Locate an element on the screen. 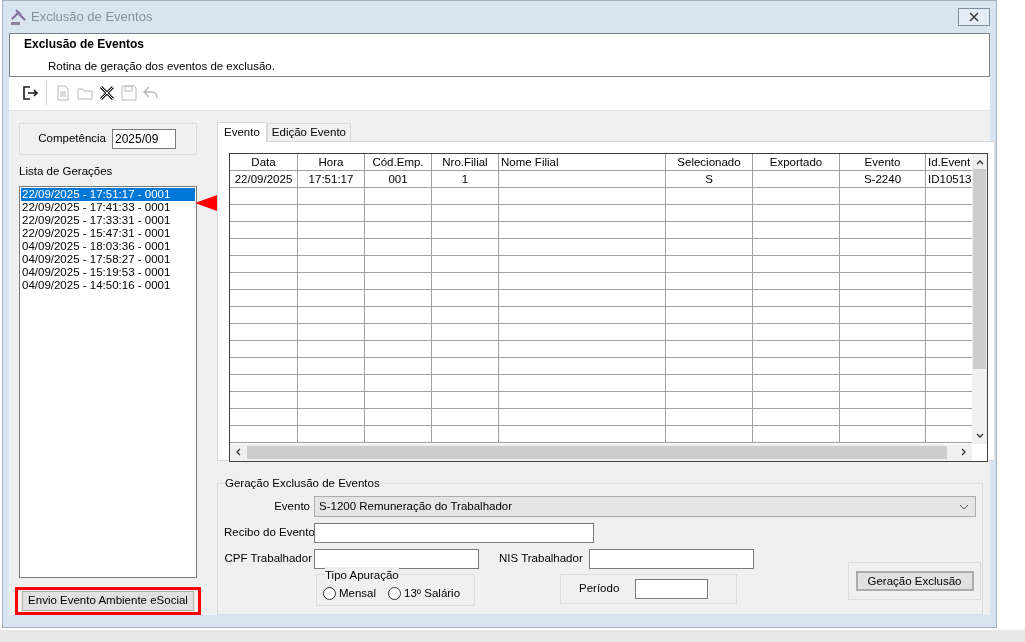  header-title: Exclusão de Eventos is located at coordinates (85, 44).